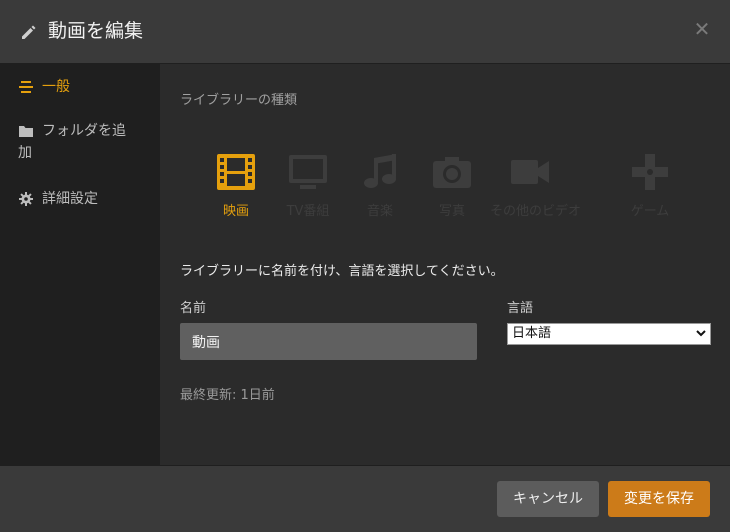  I want to click on language-label: 言語, so click(520, 308).